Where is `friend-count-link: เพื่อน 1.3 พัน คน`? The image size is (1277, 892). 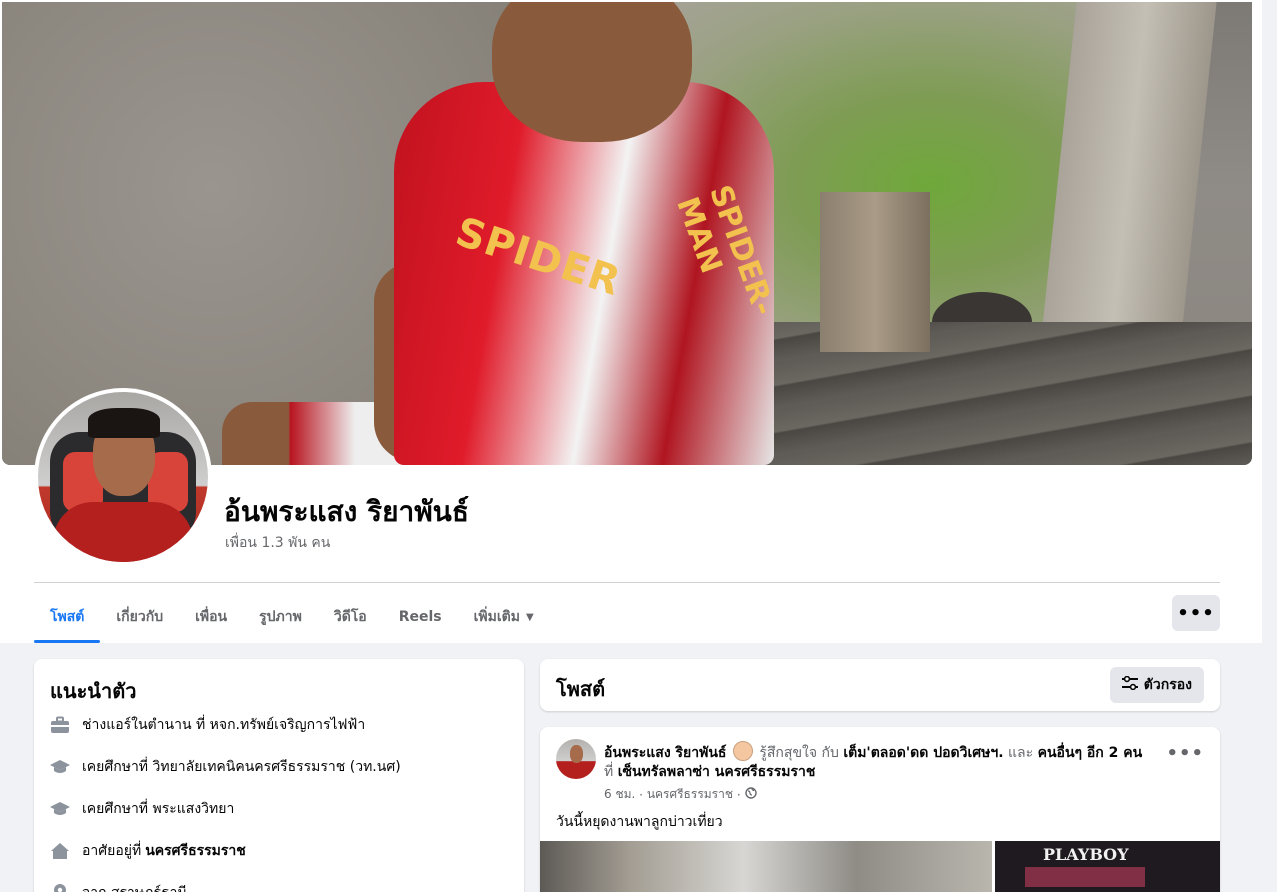
friend-count-link: เพื่อน 1.3 พัน คน is located at coordinates (277, 543).